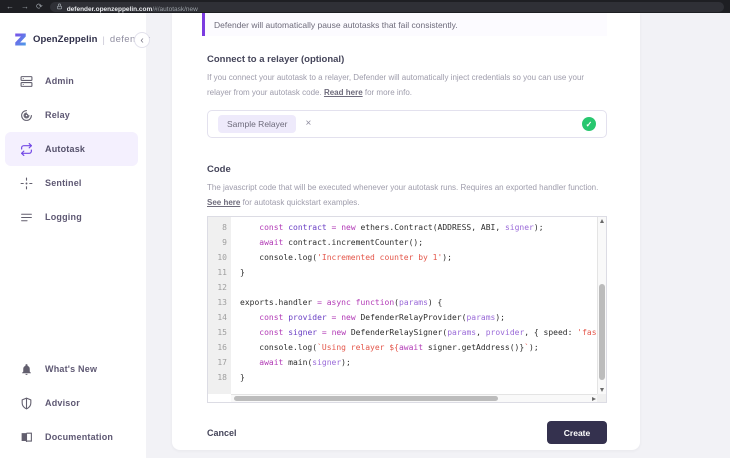 The height and width of the screenshot is (458, 730). What do you see at coordinates (59, 6) in the screenshot?
I see `lock-icon` at bounding box center [59, 6].